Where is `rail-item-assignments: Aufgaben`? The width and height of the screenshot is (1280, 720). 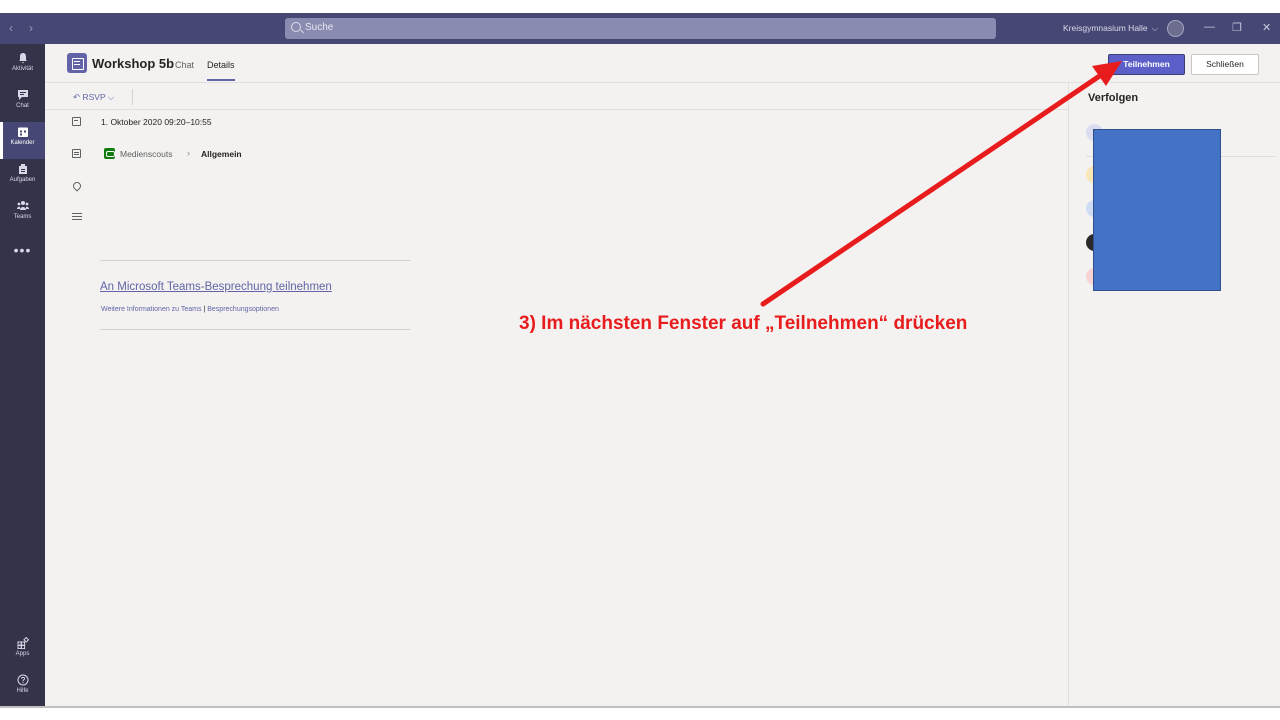
rail-item-assignments: Aufgaben is located at coordinates (22, 177).